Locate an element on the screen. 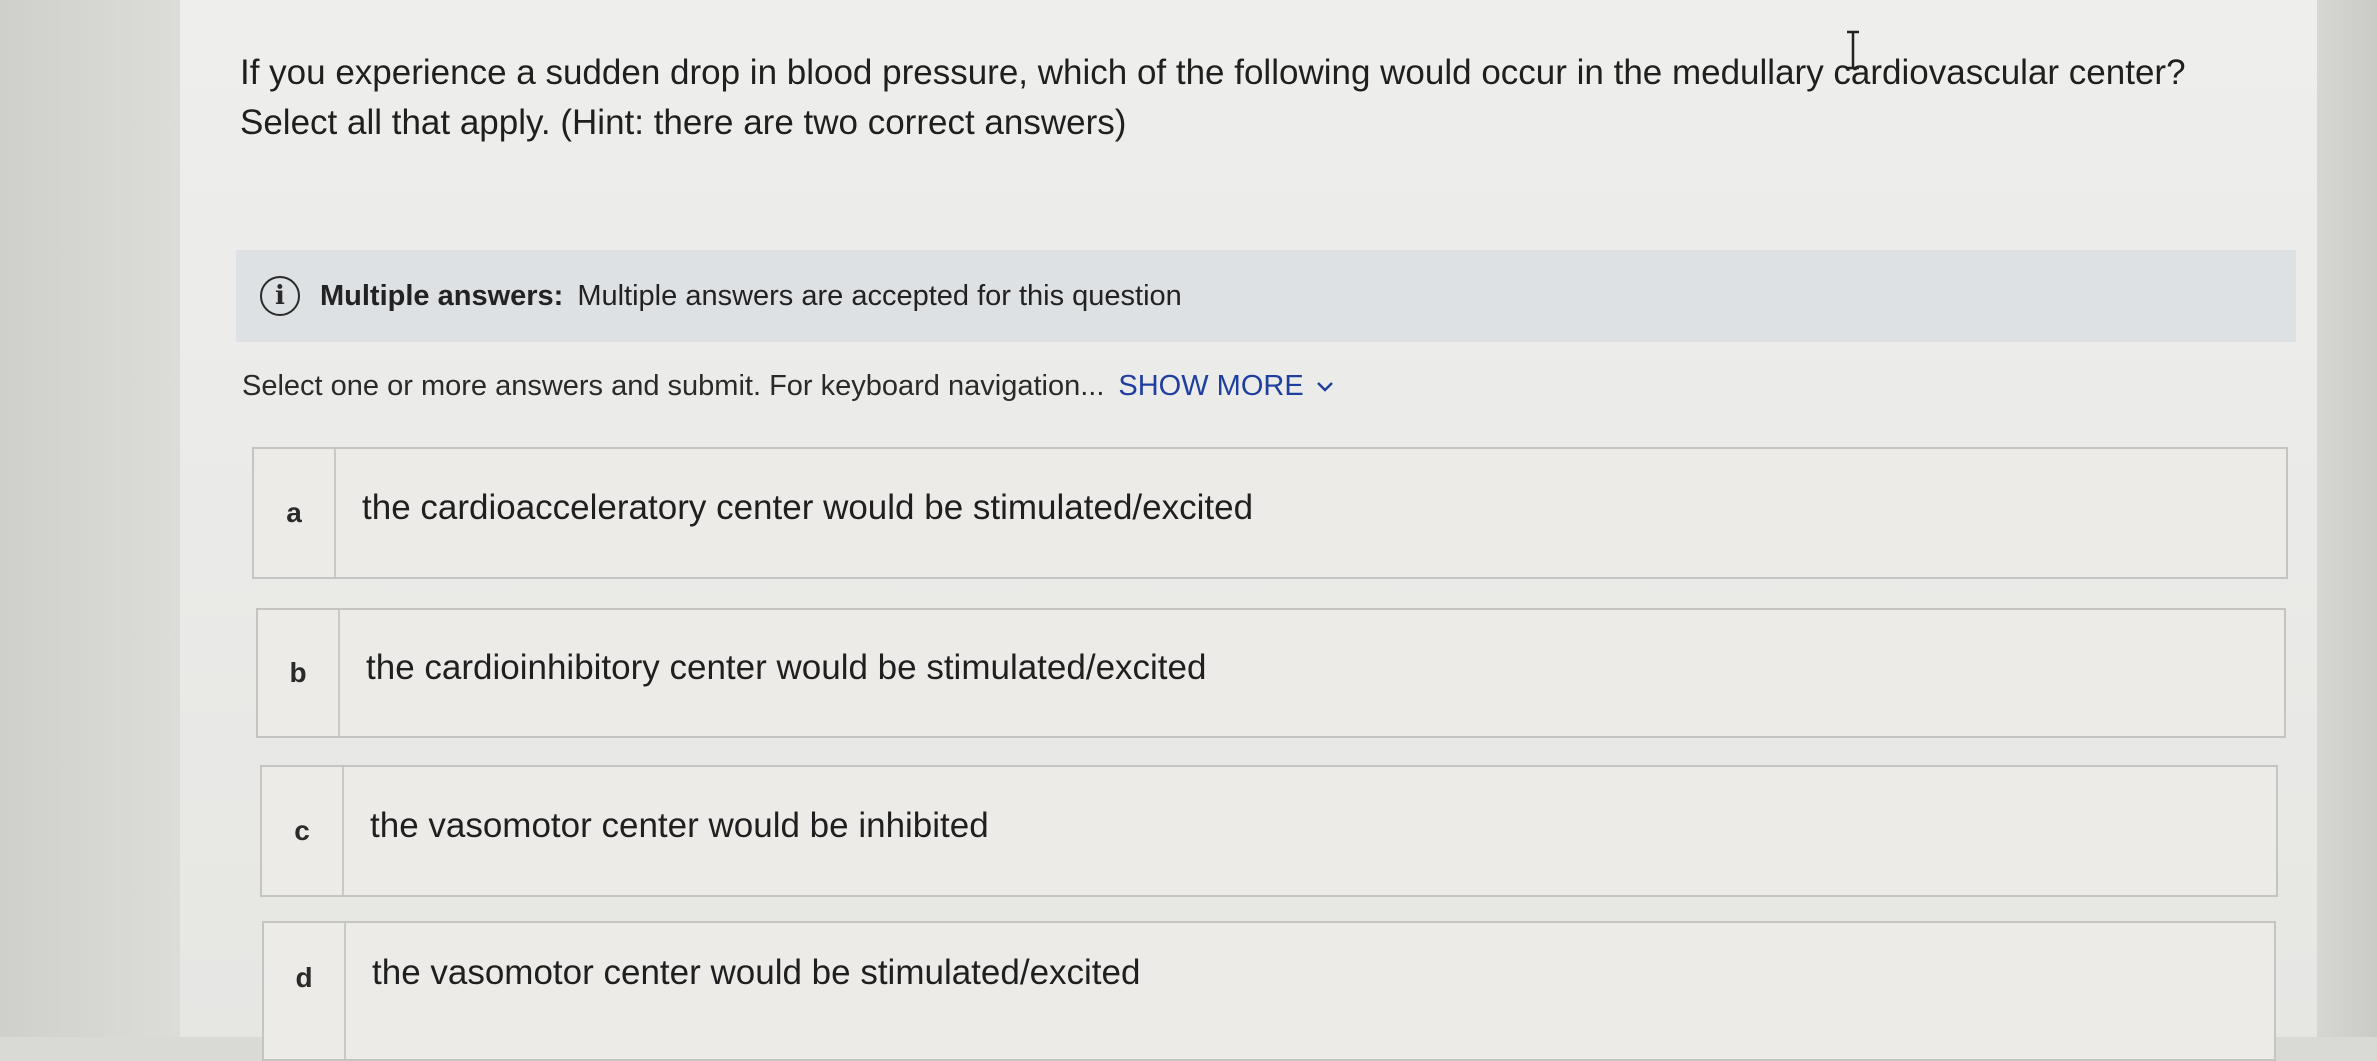  text-cursor-icon is located at coordinates (1853, 50).